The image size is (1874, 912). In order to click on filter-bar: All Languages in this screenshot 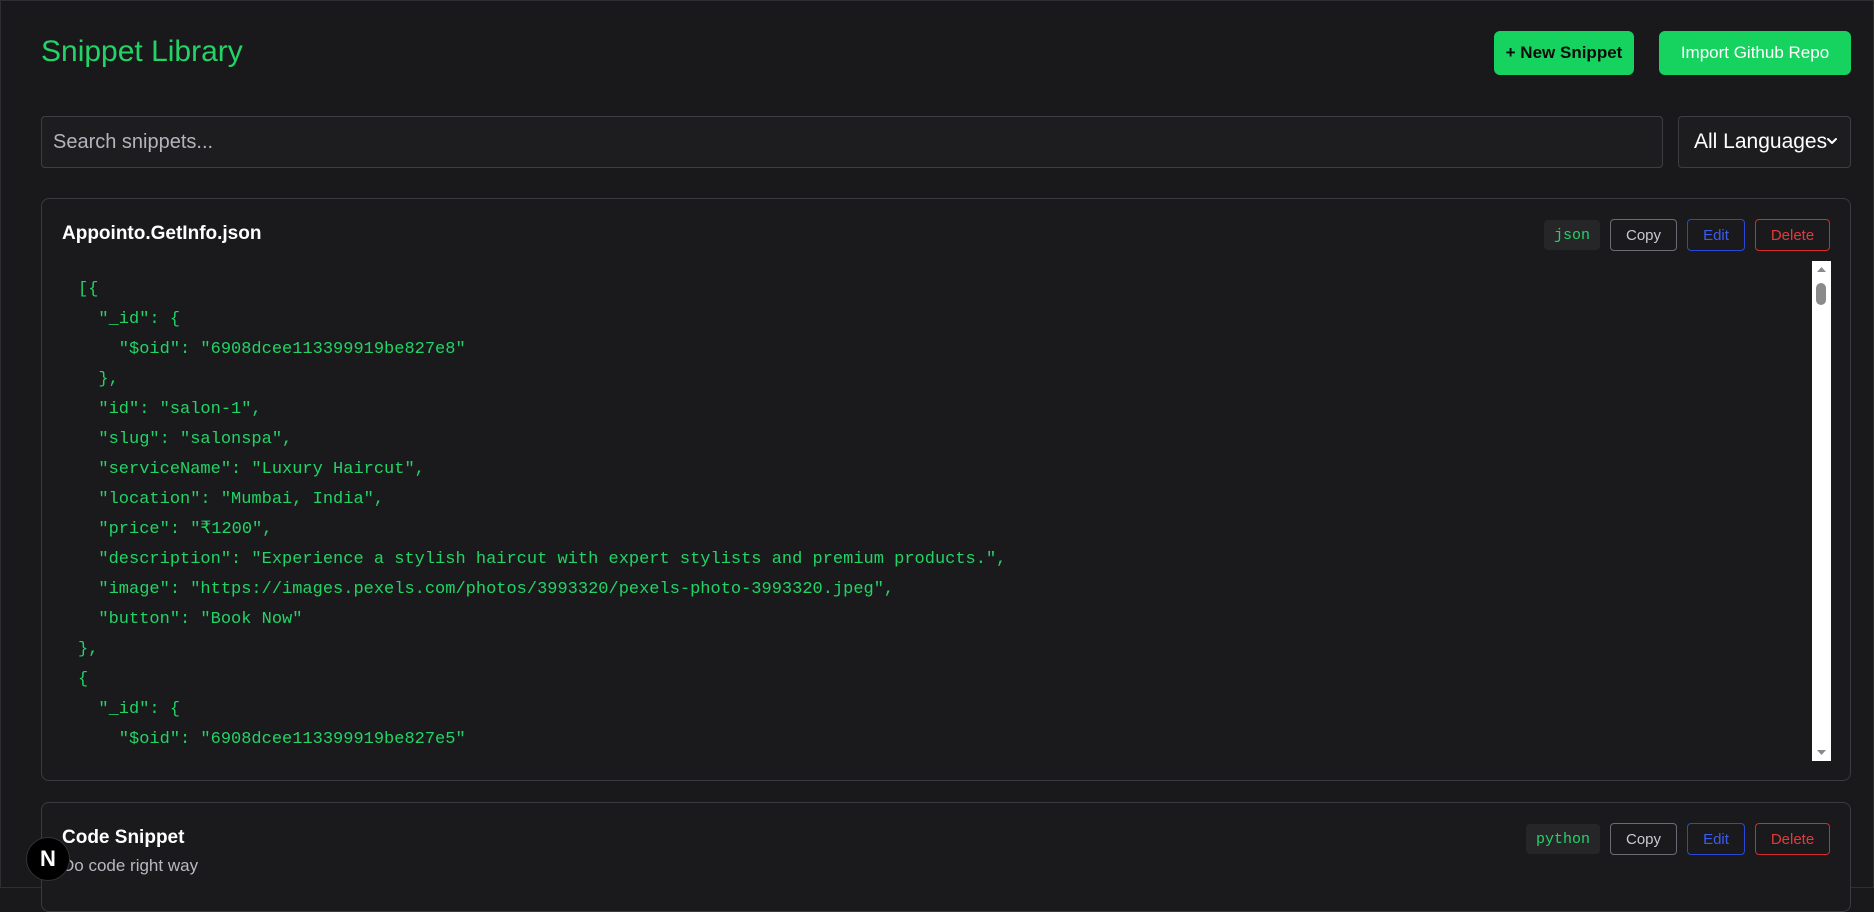, I will do `click(946, 142)`.